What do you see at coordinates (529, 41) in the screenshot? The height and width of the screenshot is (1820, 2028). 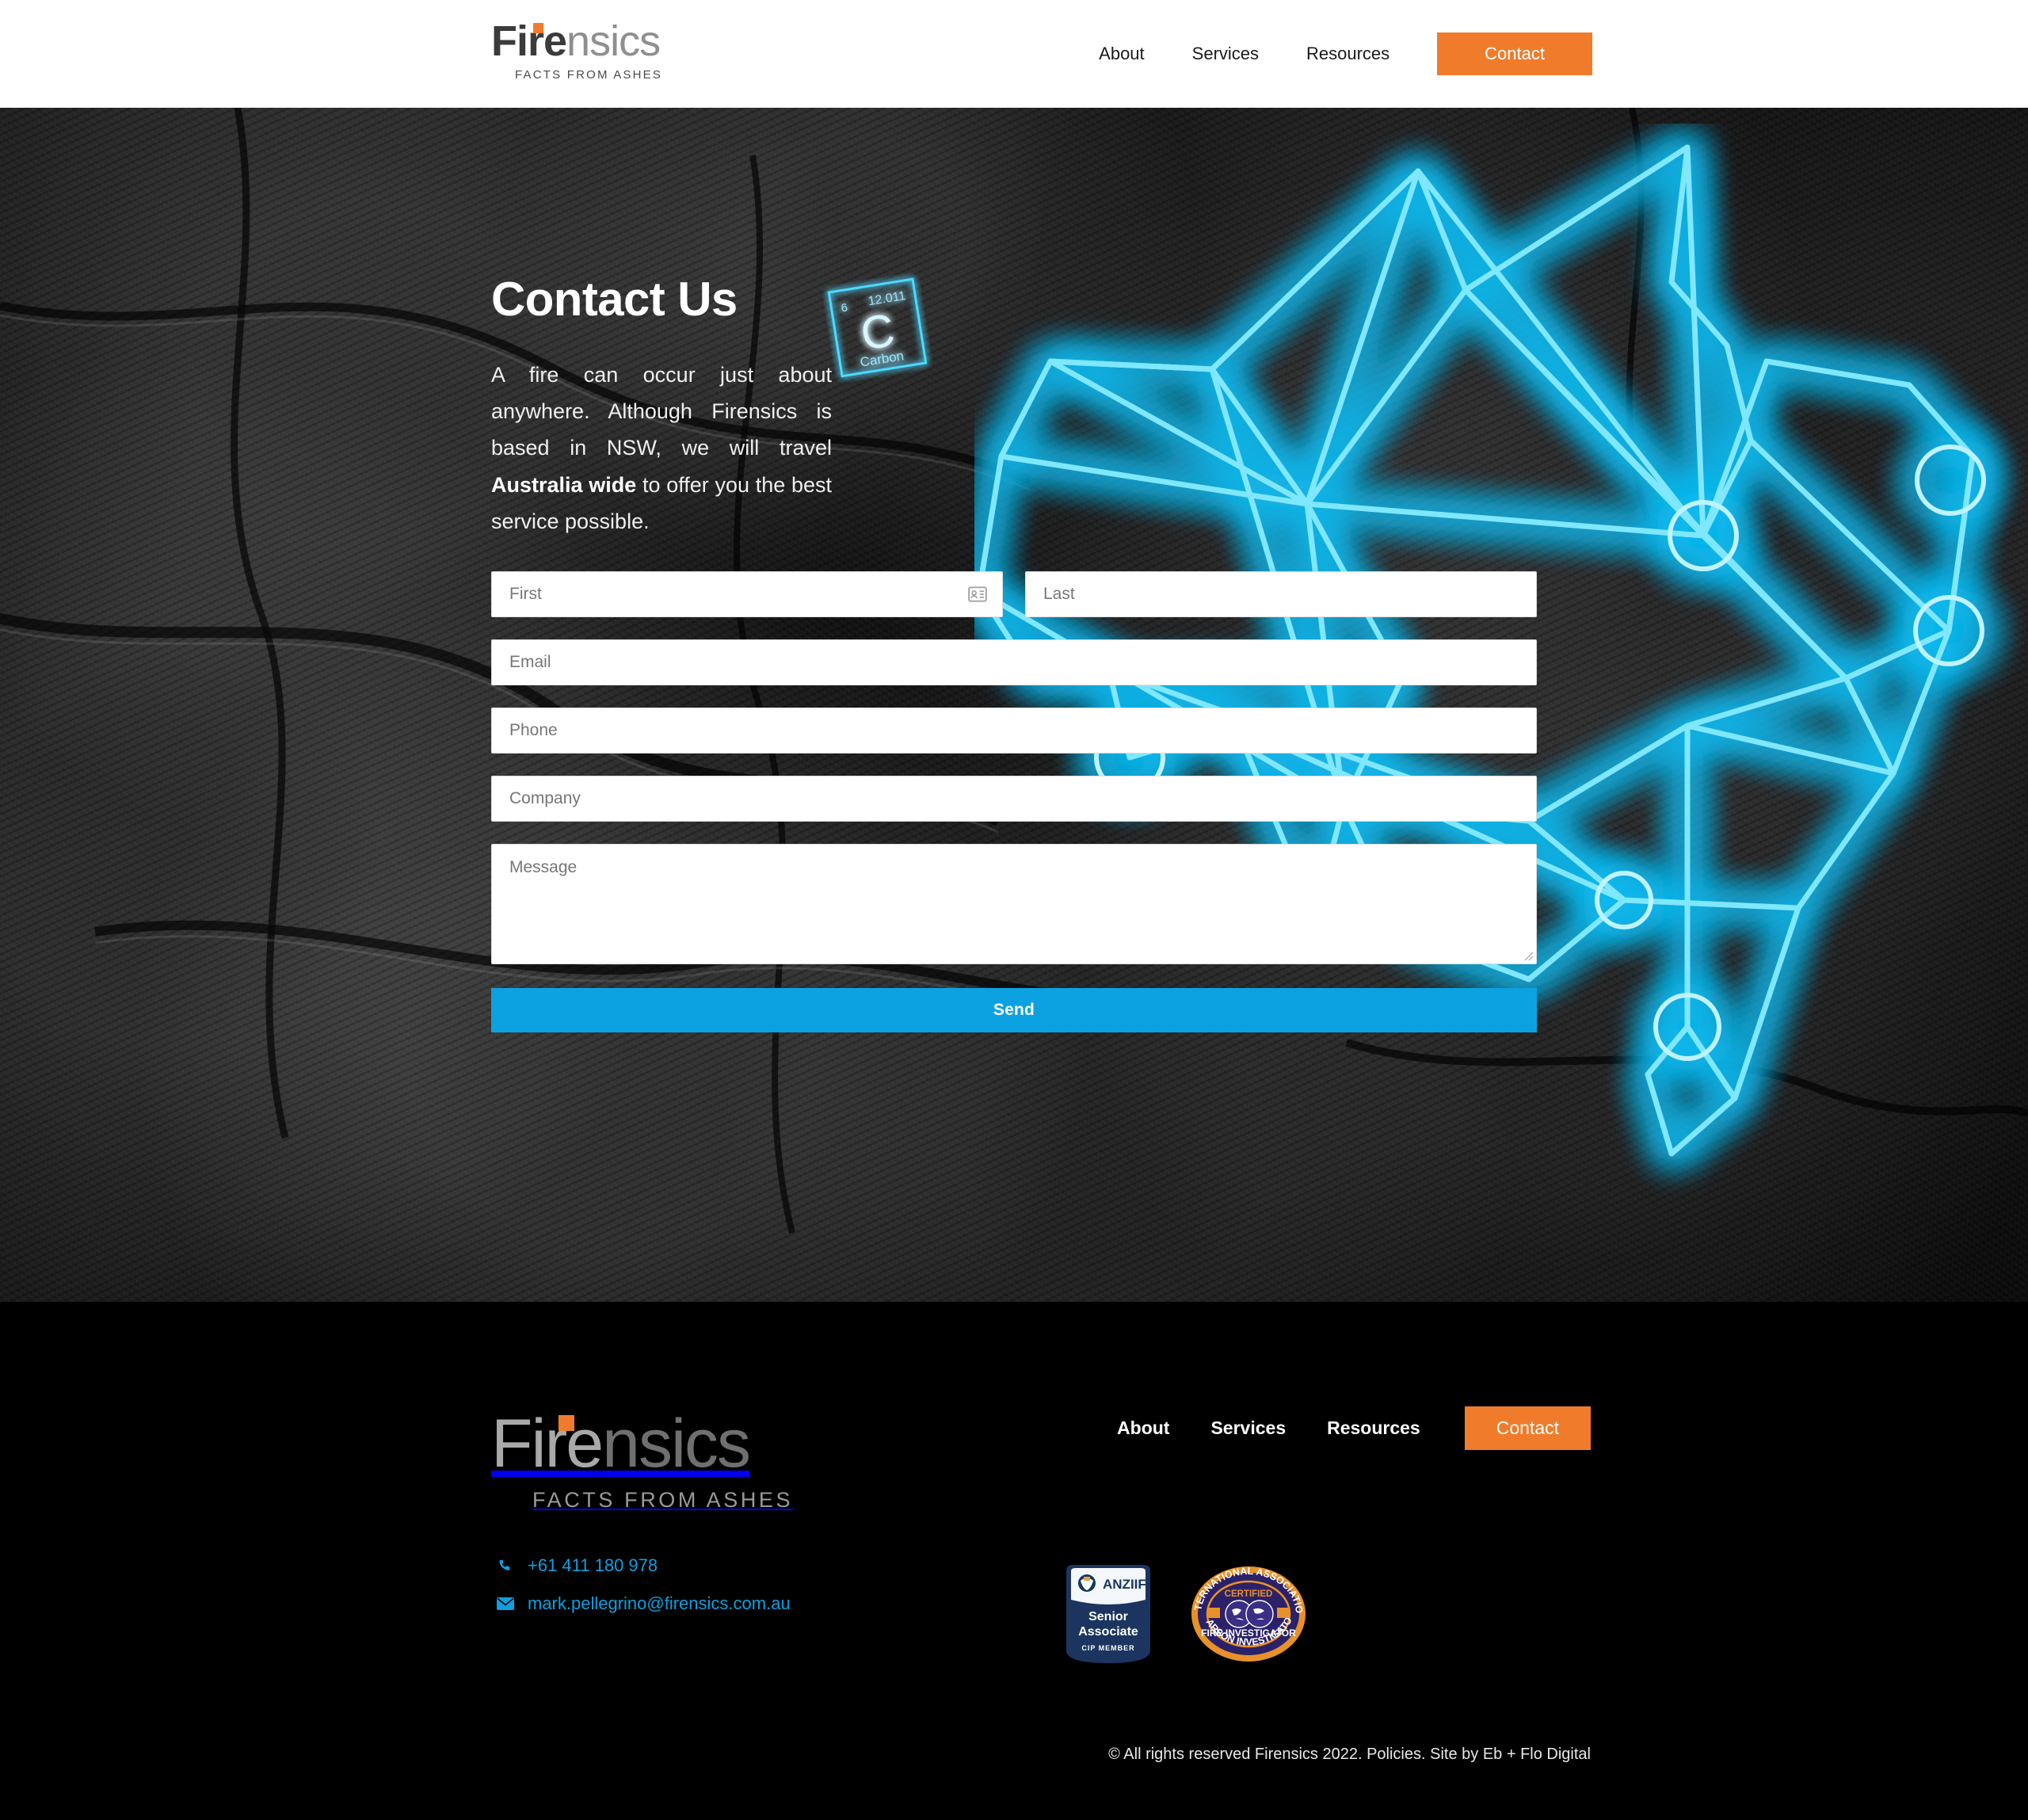 I see `header-logo-fire: Fire` at bounding box center [529, 41].